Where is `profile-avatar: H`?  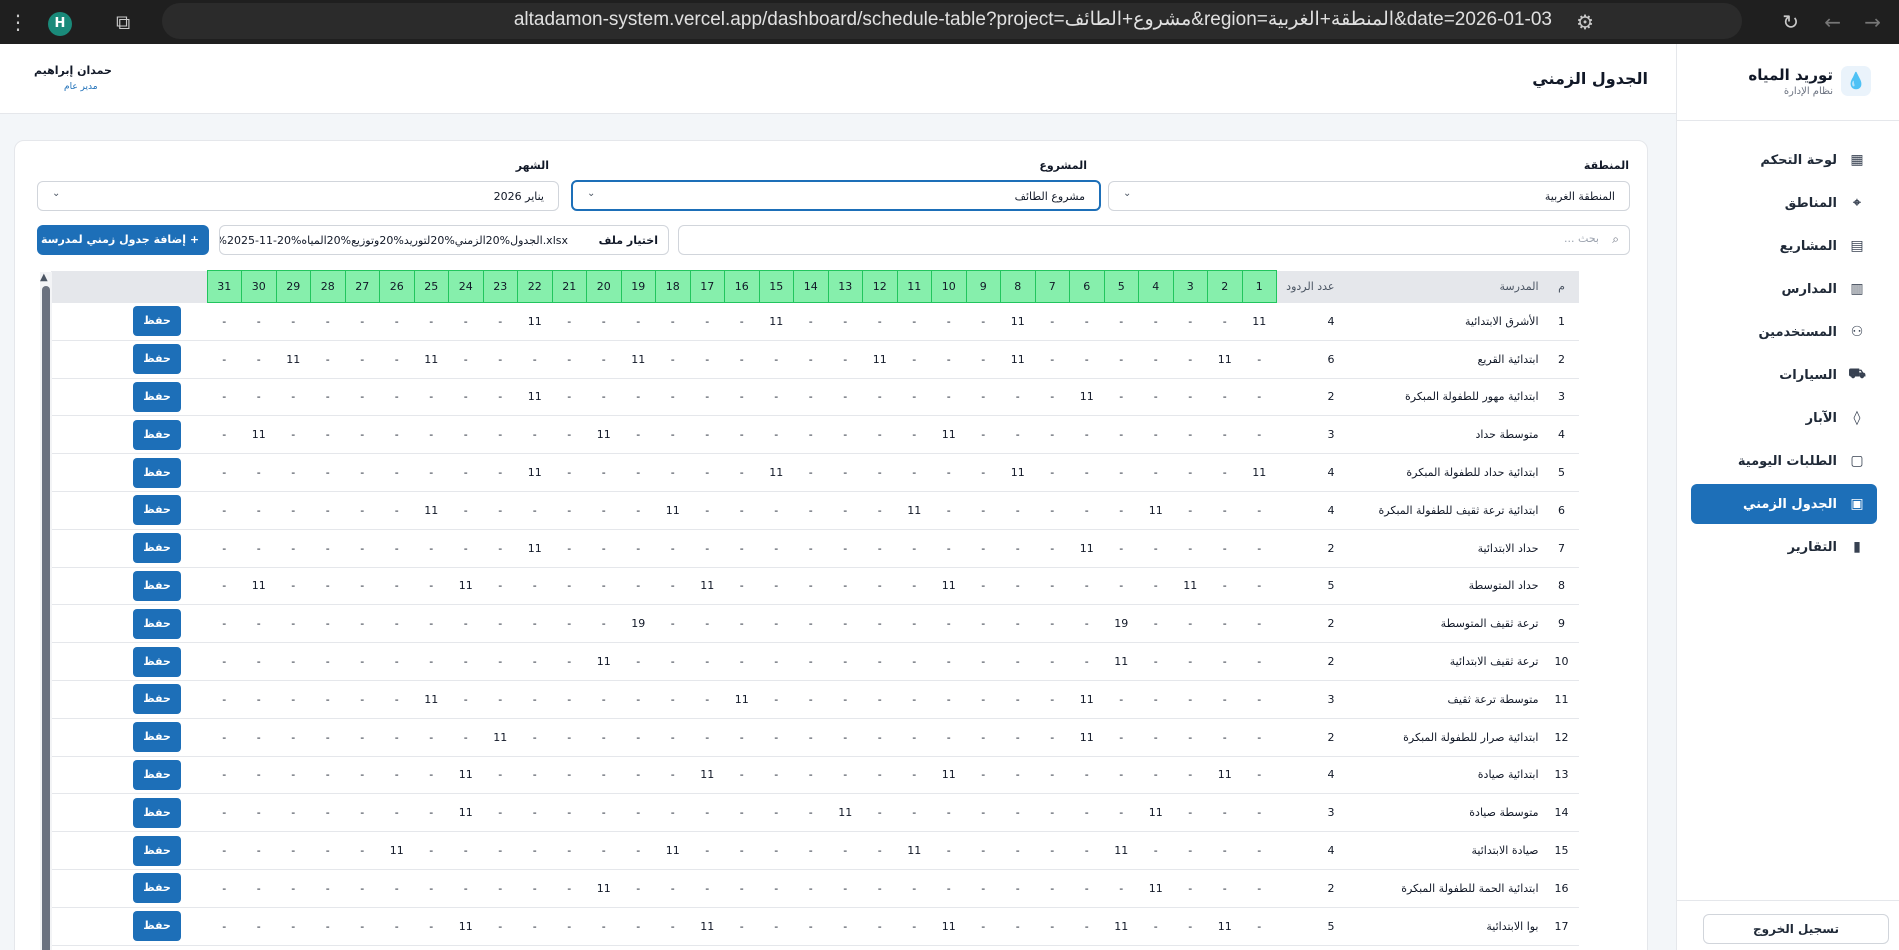 profile-avatar: H is located at coordinates (60, 24).